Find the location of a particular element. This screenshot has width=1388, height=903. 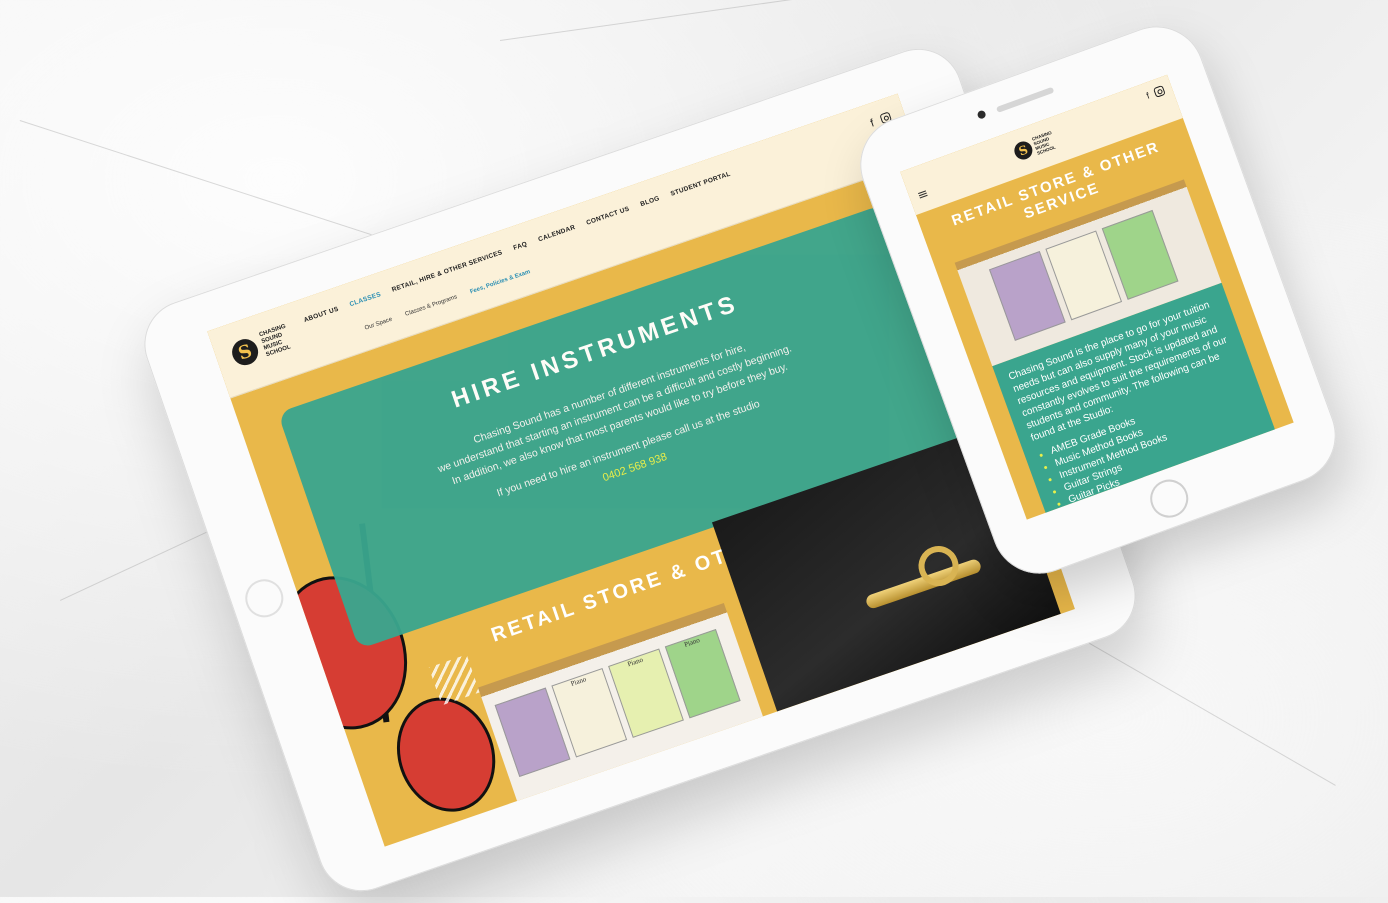

phone-camera is located at coordinates (981, 114).